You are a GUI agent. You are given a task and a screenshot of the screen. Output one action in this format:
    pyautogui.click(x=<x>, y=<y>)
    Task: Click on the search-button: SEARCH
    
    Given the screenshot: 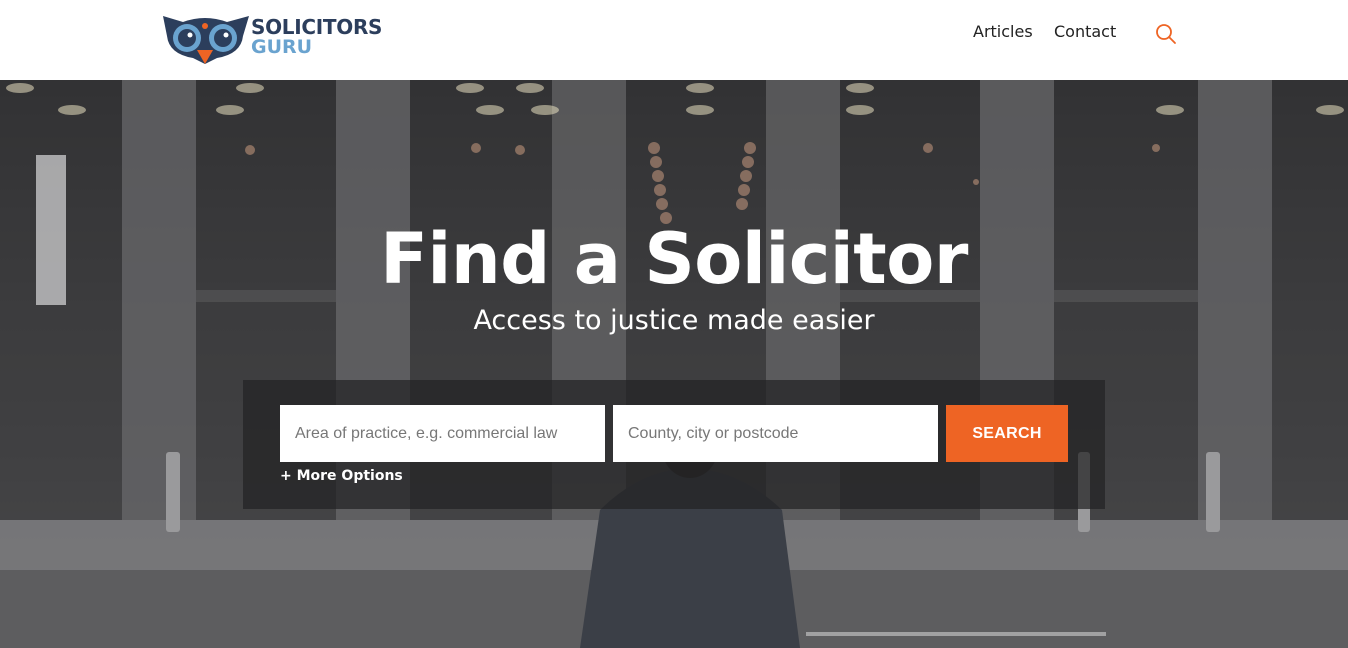 What is the action you would take?
    pyautogui.click(x=1007, y=433)
    